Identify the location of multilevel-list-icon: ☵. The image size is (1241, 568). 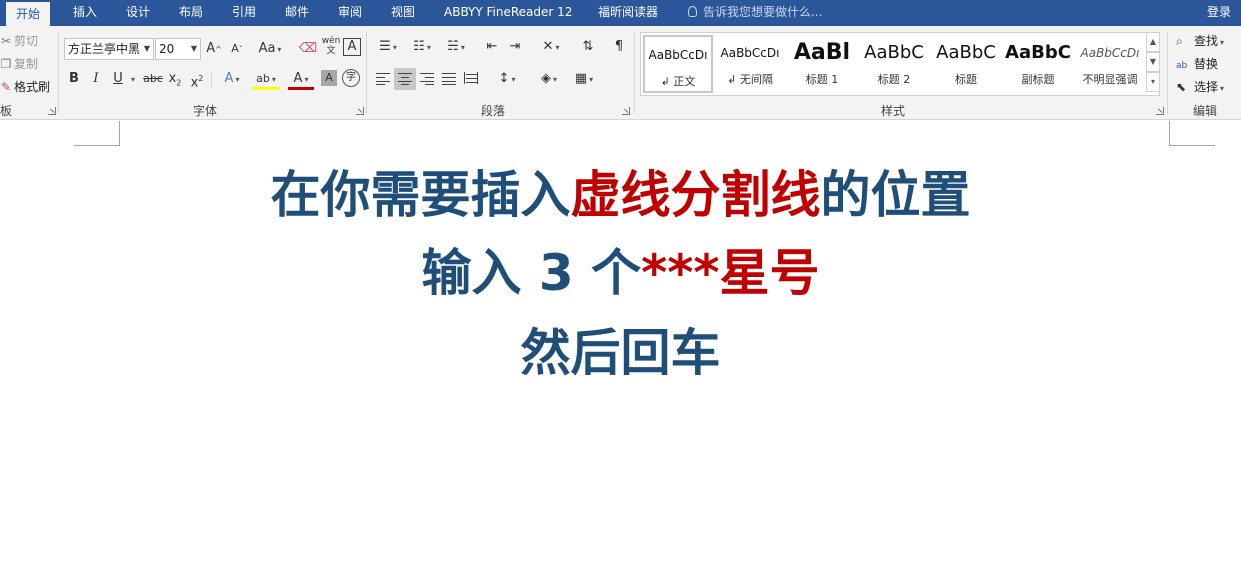
(453, 46).